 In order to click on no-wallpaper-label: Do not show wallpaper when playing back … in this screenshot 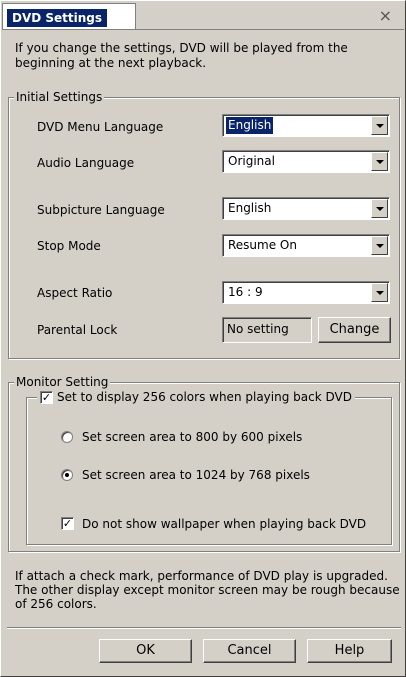, I will do `click(224, 524)`.